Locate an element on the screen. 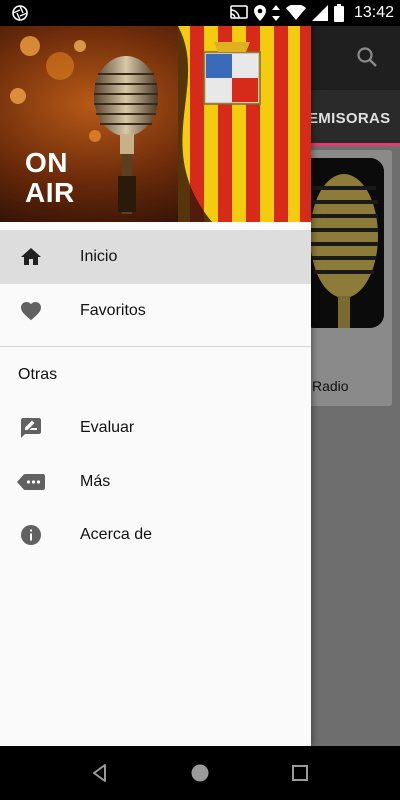 The height and width of the screenshot is (800, 400). tab-emisoras: EMISORAS is located at coordinates (349, 118).